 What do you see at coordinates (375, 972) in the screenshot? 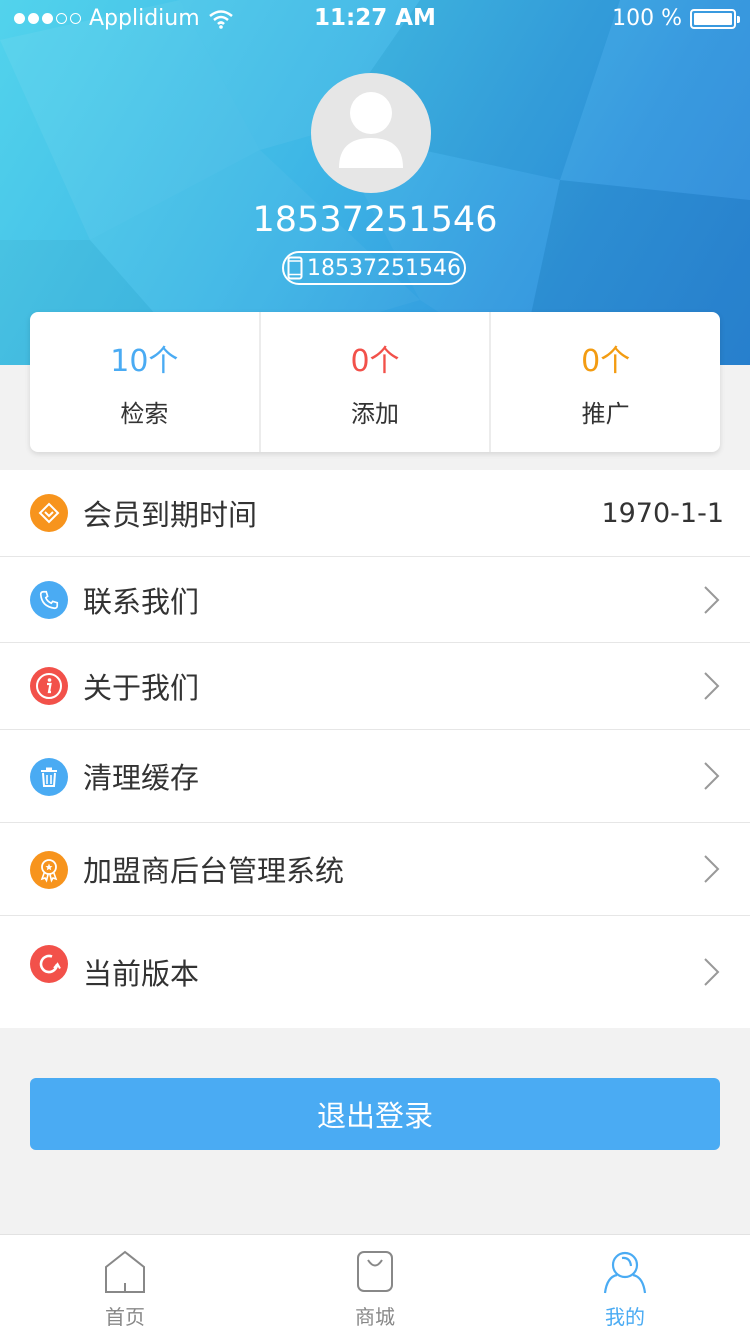
I see `current-version-row: 当前版本` at bounding box center [375, 972].